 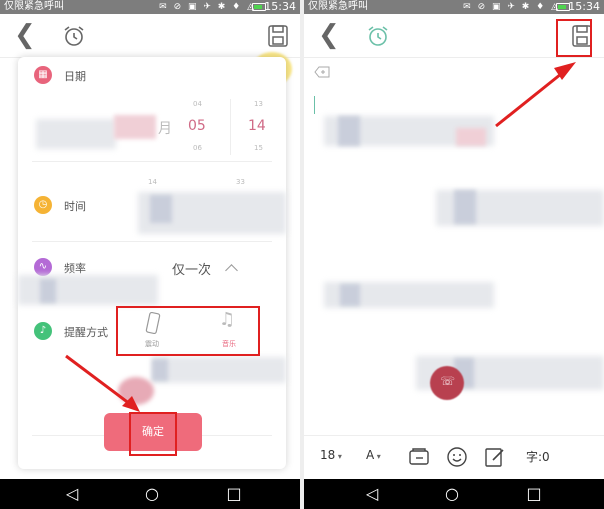 I want to click on time-label: 时间, so click(x=75, y=206).